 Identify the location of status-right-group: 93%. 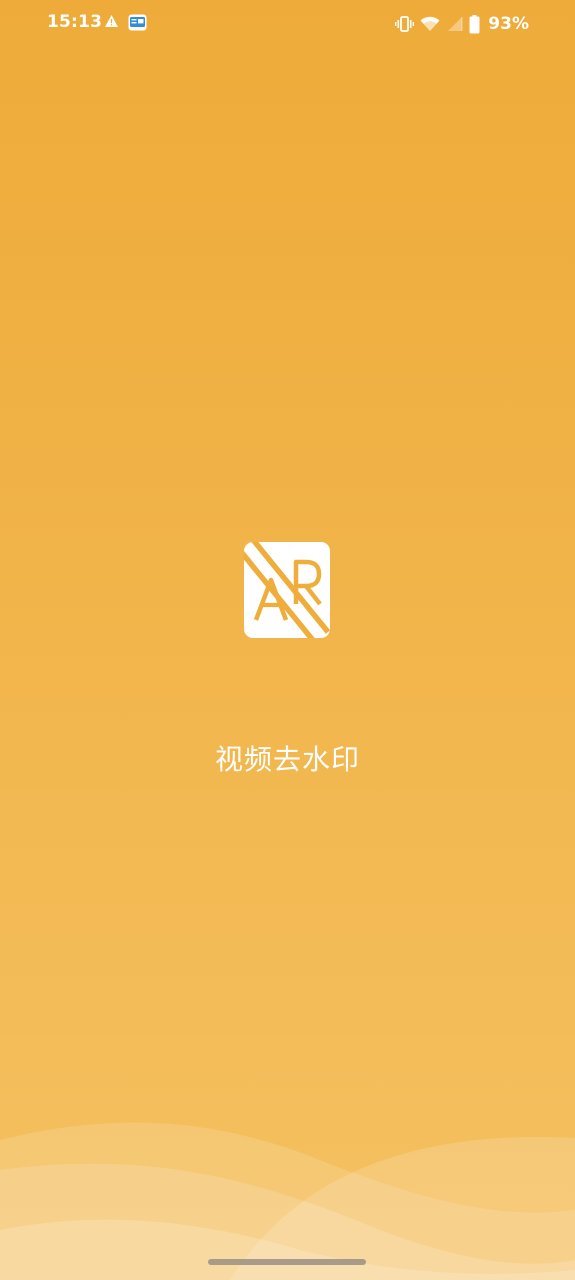
(462, 24).